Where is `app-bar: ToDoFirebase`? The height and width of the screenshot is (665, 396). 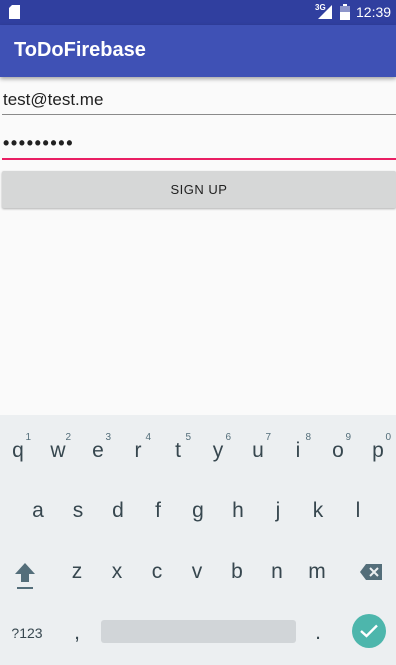
app-bar: ToDoFirebase is located at coordinates (198, 51).